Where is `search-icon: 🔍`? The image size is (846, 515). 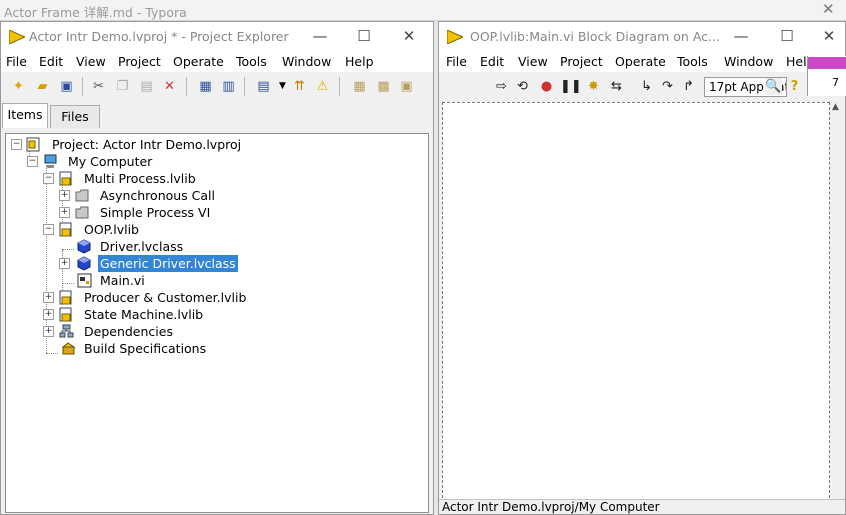 search-icon: 🔍 is located at coordinates (773, 86).